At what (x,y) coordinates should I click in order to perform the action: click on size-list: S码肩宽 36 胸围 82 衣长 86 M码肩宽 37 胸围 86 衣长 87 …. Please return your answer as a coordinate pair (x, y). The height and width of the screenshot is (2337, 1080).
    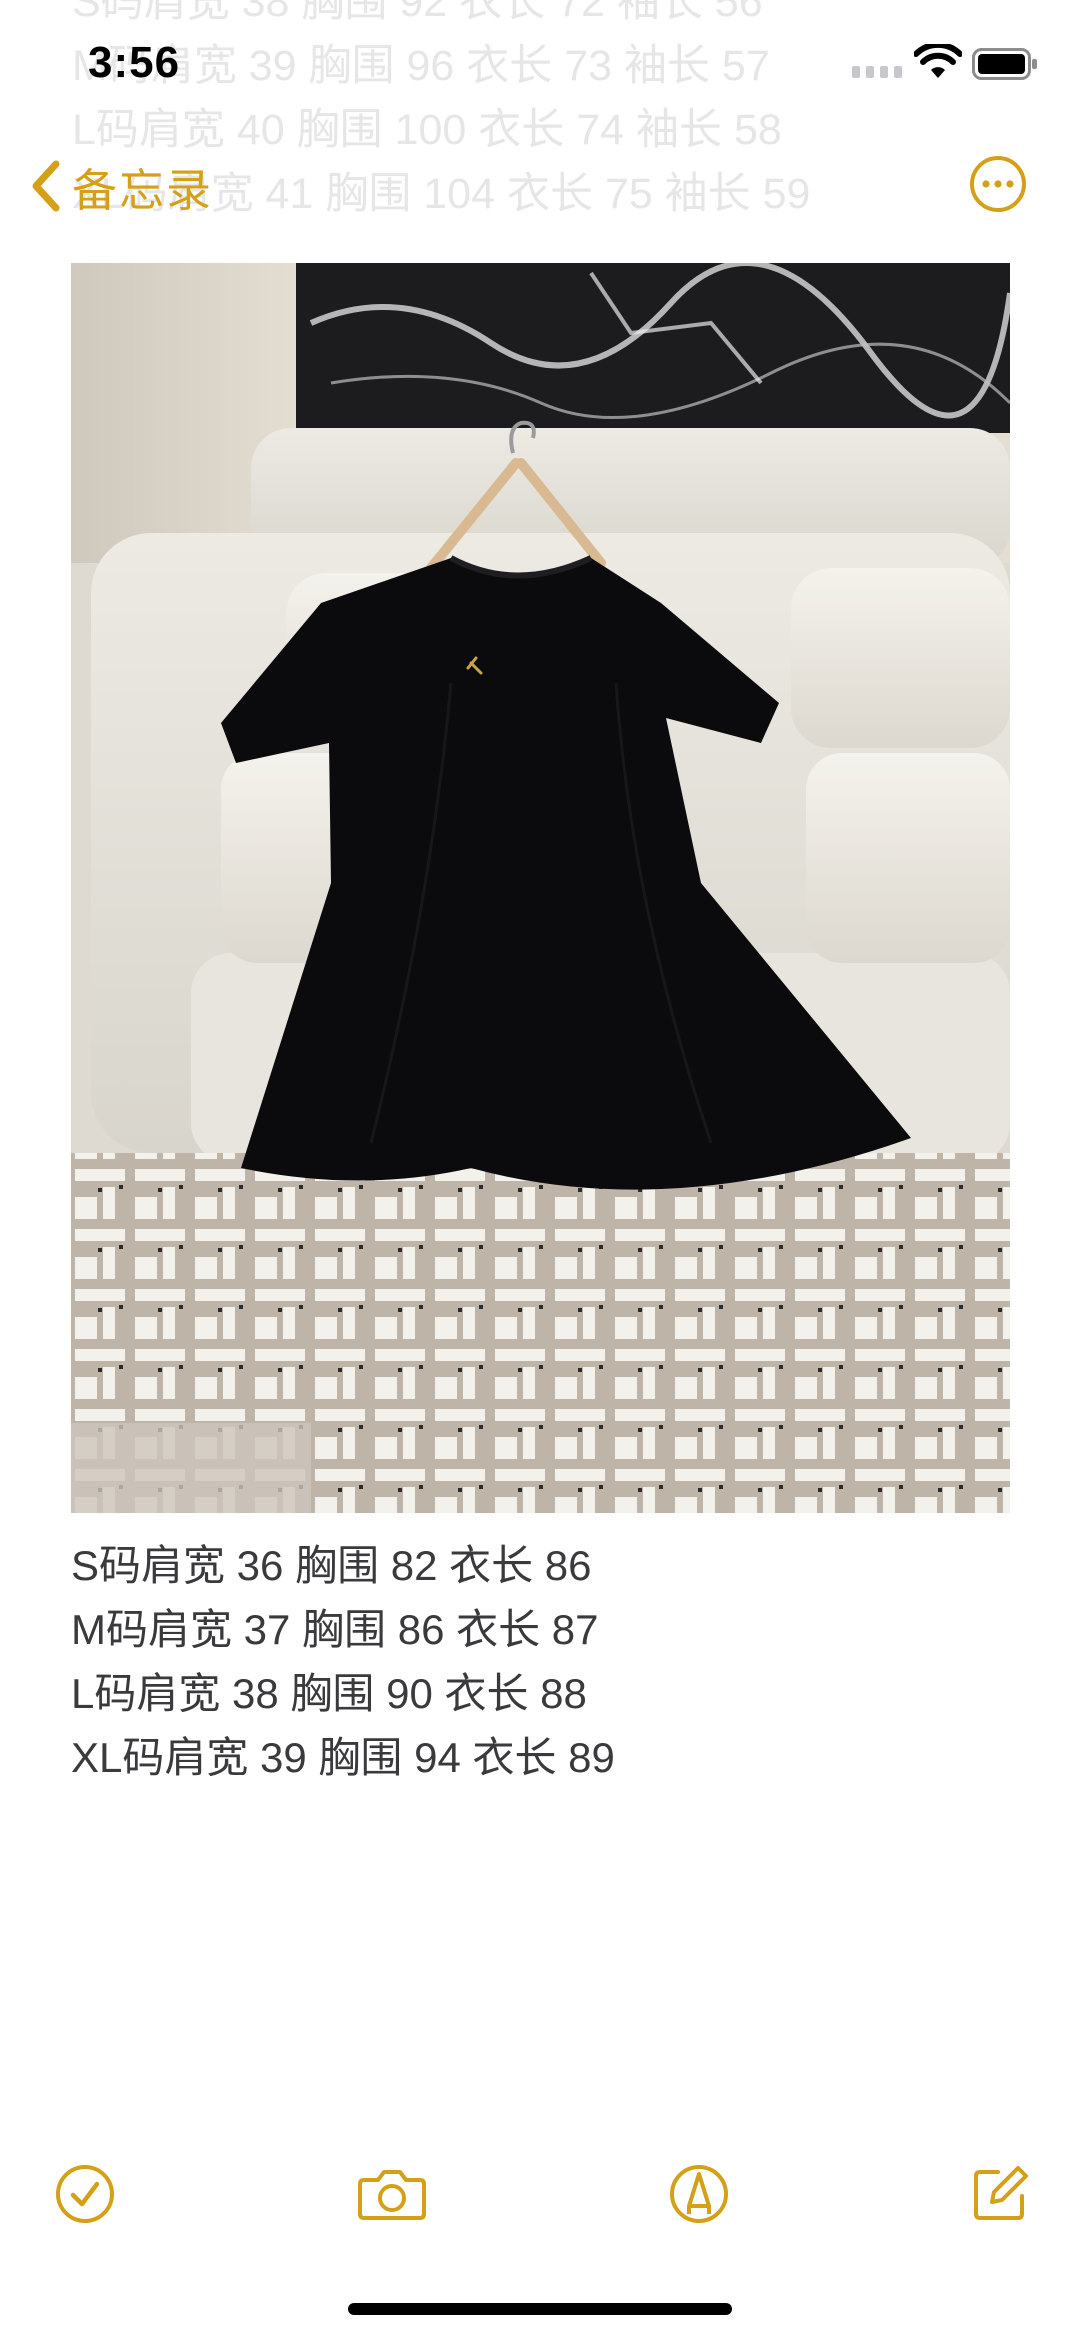
    Looking at the image, I should click on (343, 1662).